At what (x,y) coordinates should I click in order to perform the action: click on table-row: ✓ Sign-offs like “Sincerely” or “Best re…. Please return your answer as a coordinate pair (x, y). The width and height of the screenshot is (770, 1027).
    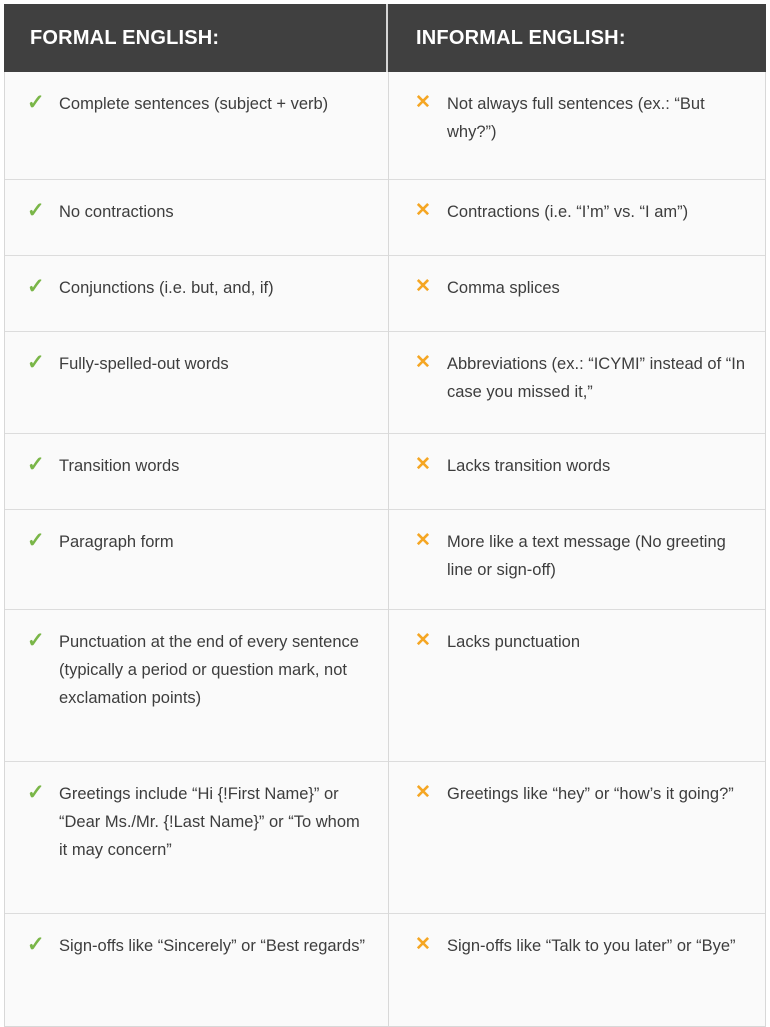
    Looking at the image, I should click on (196, 970).